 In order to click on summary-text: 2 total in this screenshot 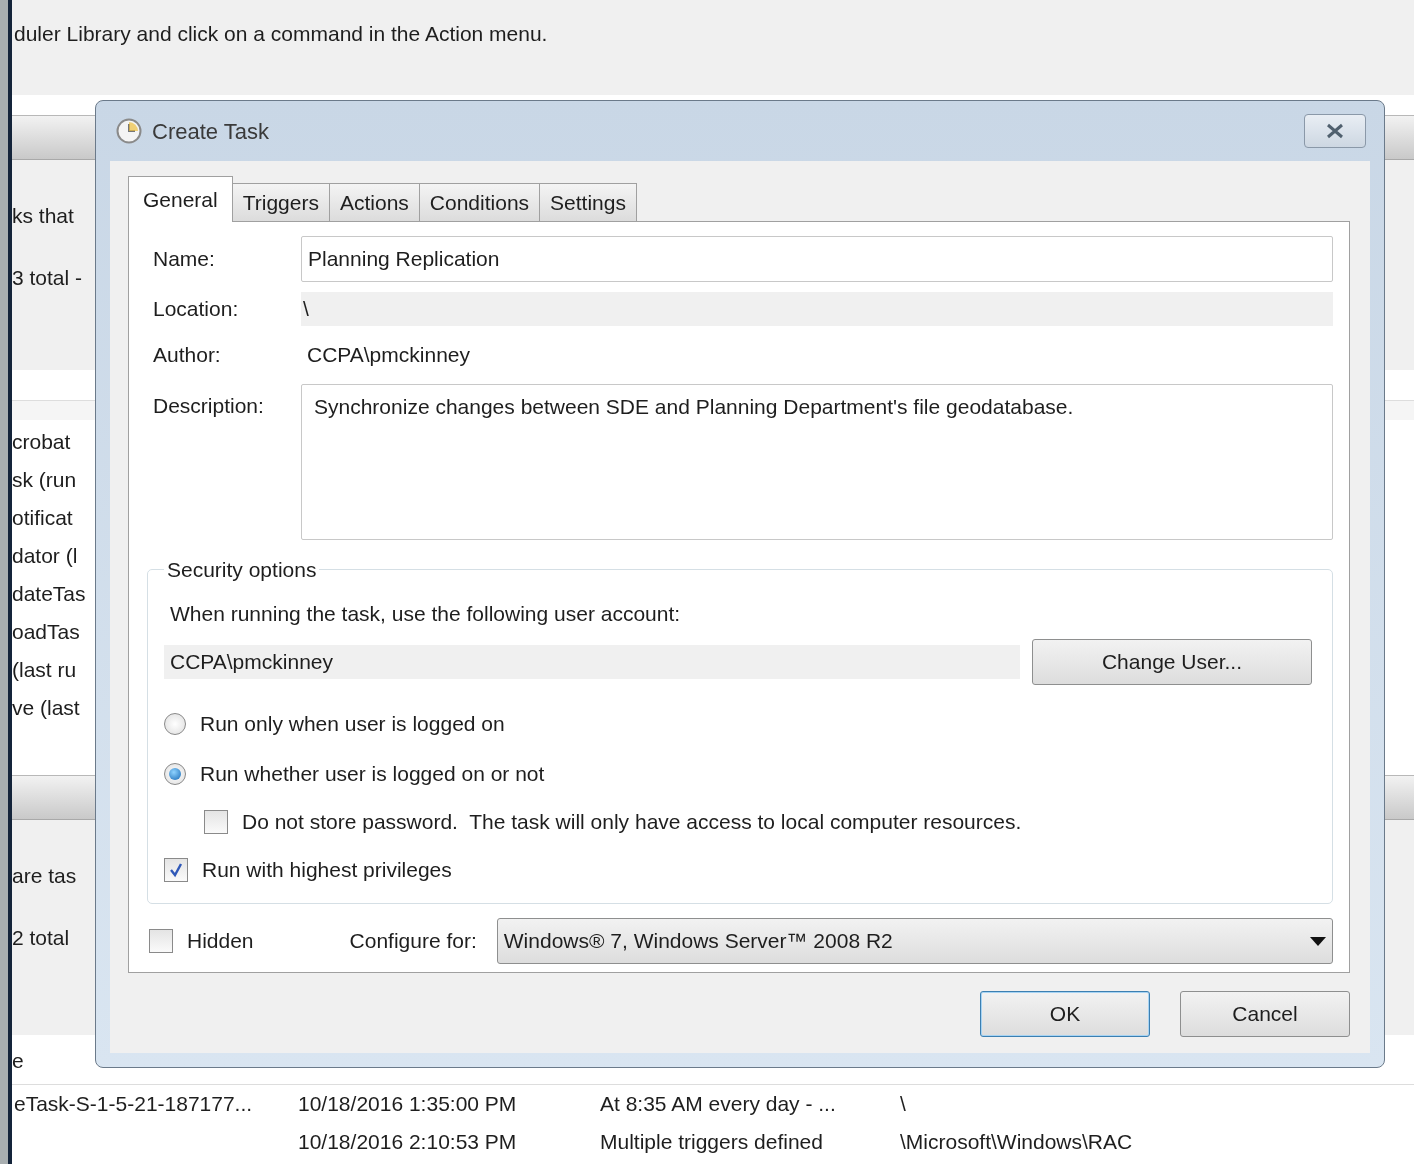, I will do `click(41, 938)`.